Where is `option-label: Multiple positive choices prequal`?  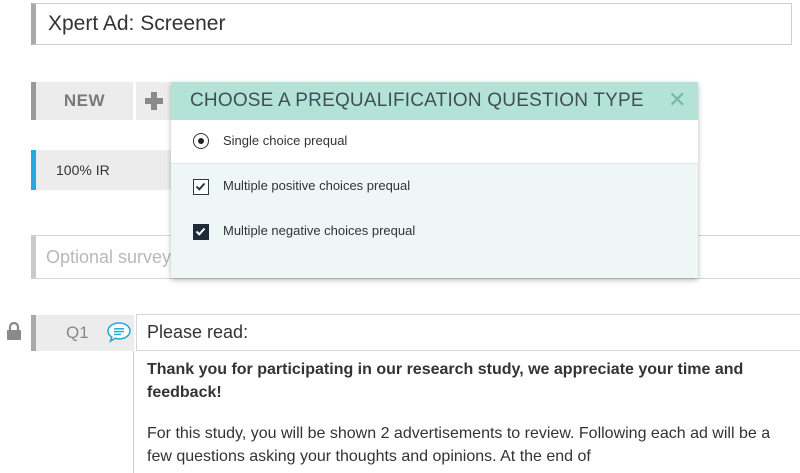
option-label: Multiple positive choices prequal is located at coordinates (317, 185).